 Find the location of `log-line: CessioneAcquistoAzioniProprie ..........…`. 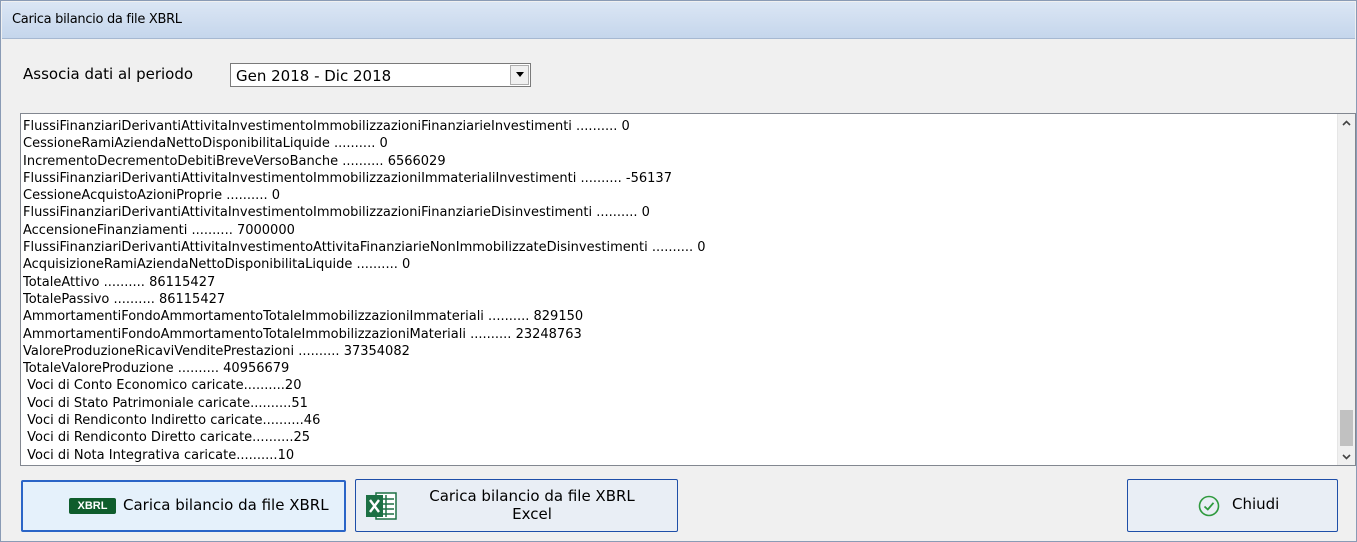

log-line: CessioneAcquistoAzioniProprie ..........… is located at coordinates (151, 196).